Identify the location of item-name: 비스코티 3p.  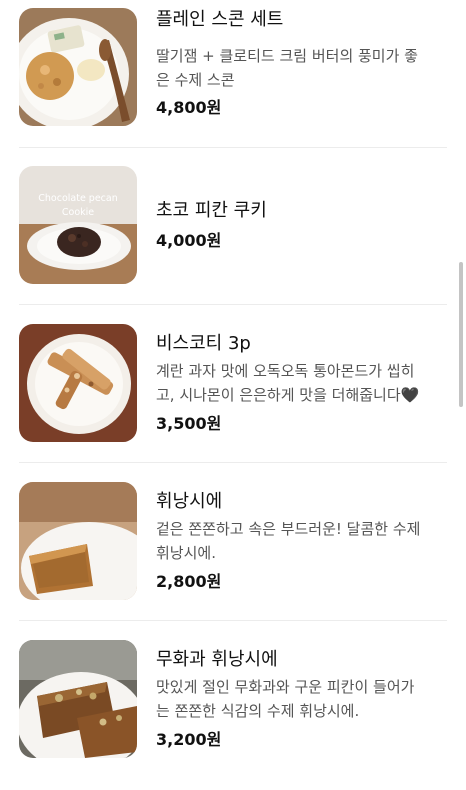
(203, 343).